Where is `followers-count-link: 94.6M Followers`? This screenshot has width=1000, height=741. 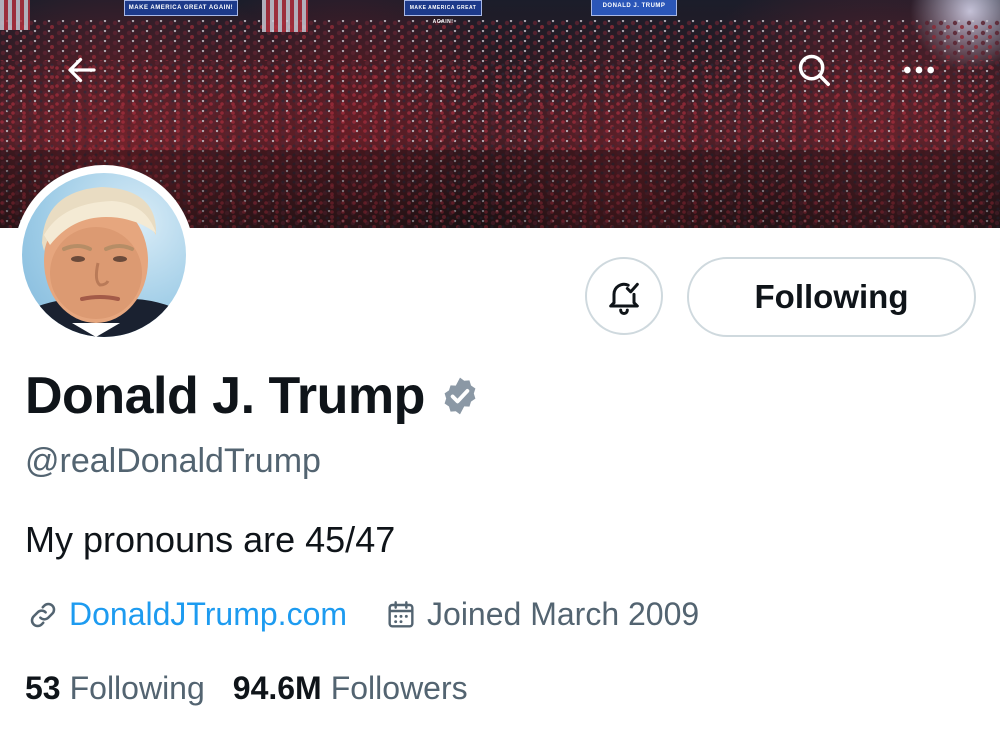 followers-count-link: 94.6M Followers is located at coordinates (350, 688).